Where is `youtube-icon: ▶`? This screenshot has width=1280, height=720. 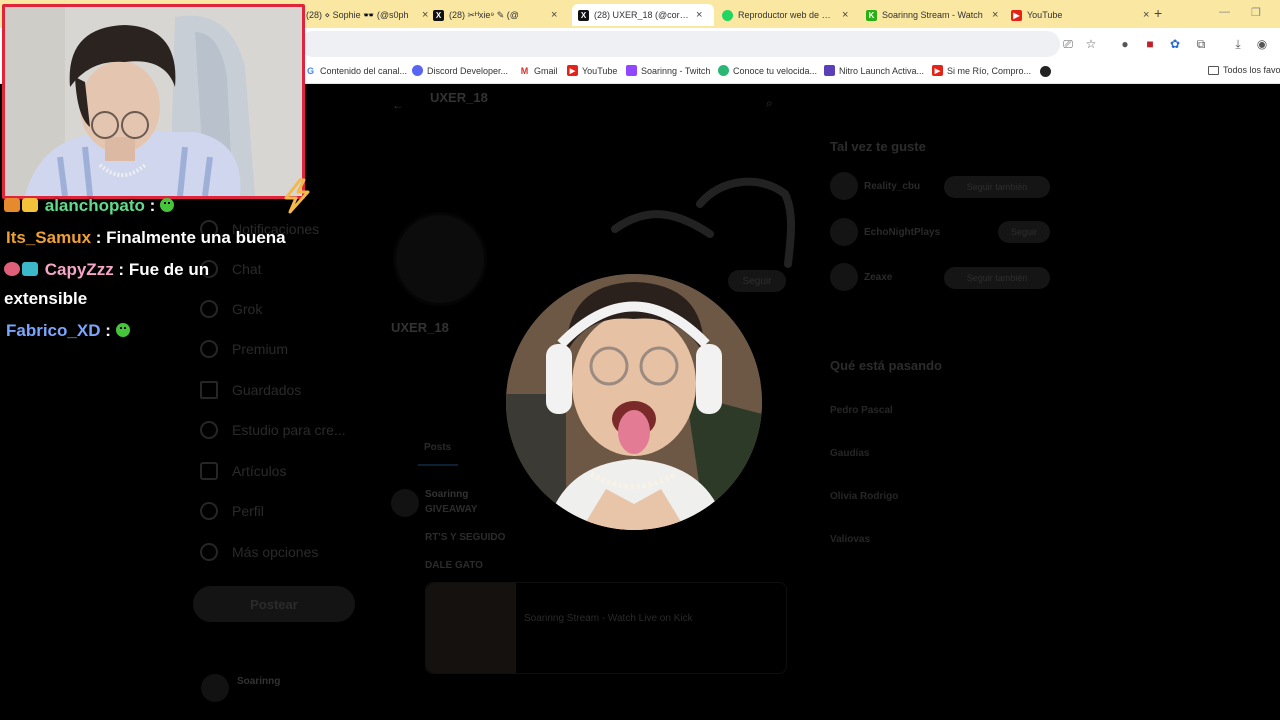 youtube-icon: ▶ is located at coordinates (572, 70).